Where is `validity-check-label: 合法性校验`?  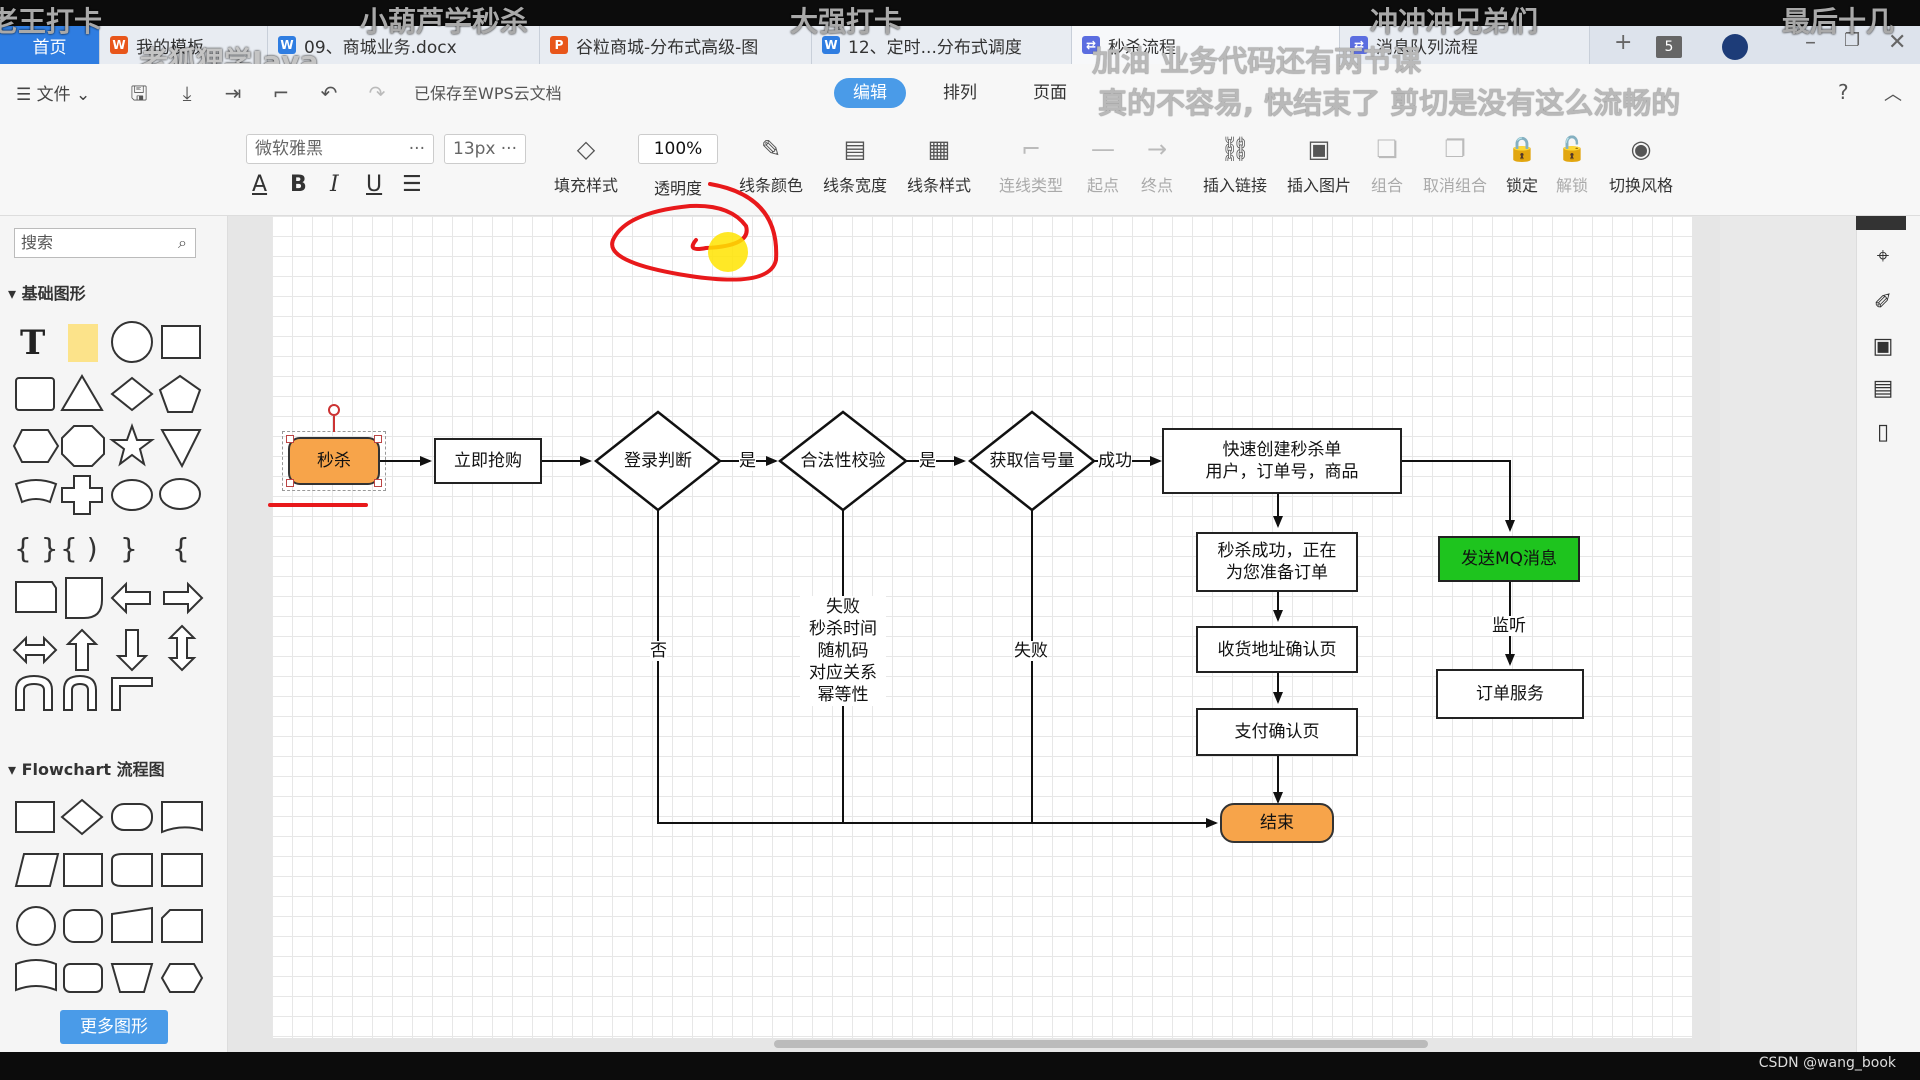 validity-check-label: 合法性校验 is located at coordinates (843, 461).